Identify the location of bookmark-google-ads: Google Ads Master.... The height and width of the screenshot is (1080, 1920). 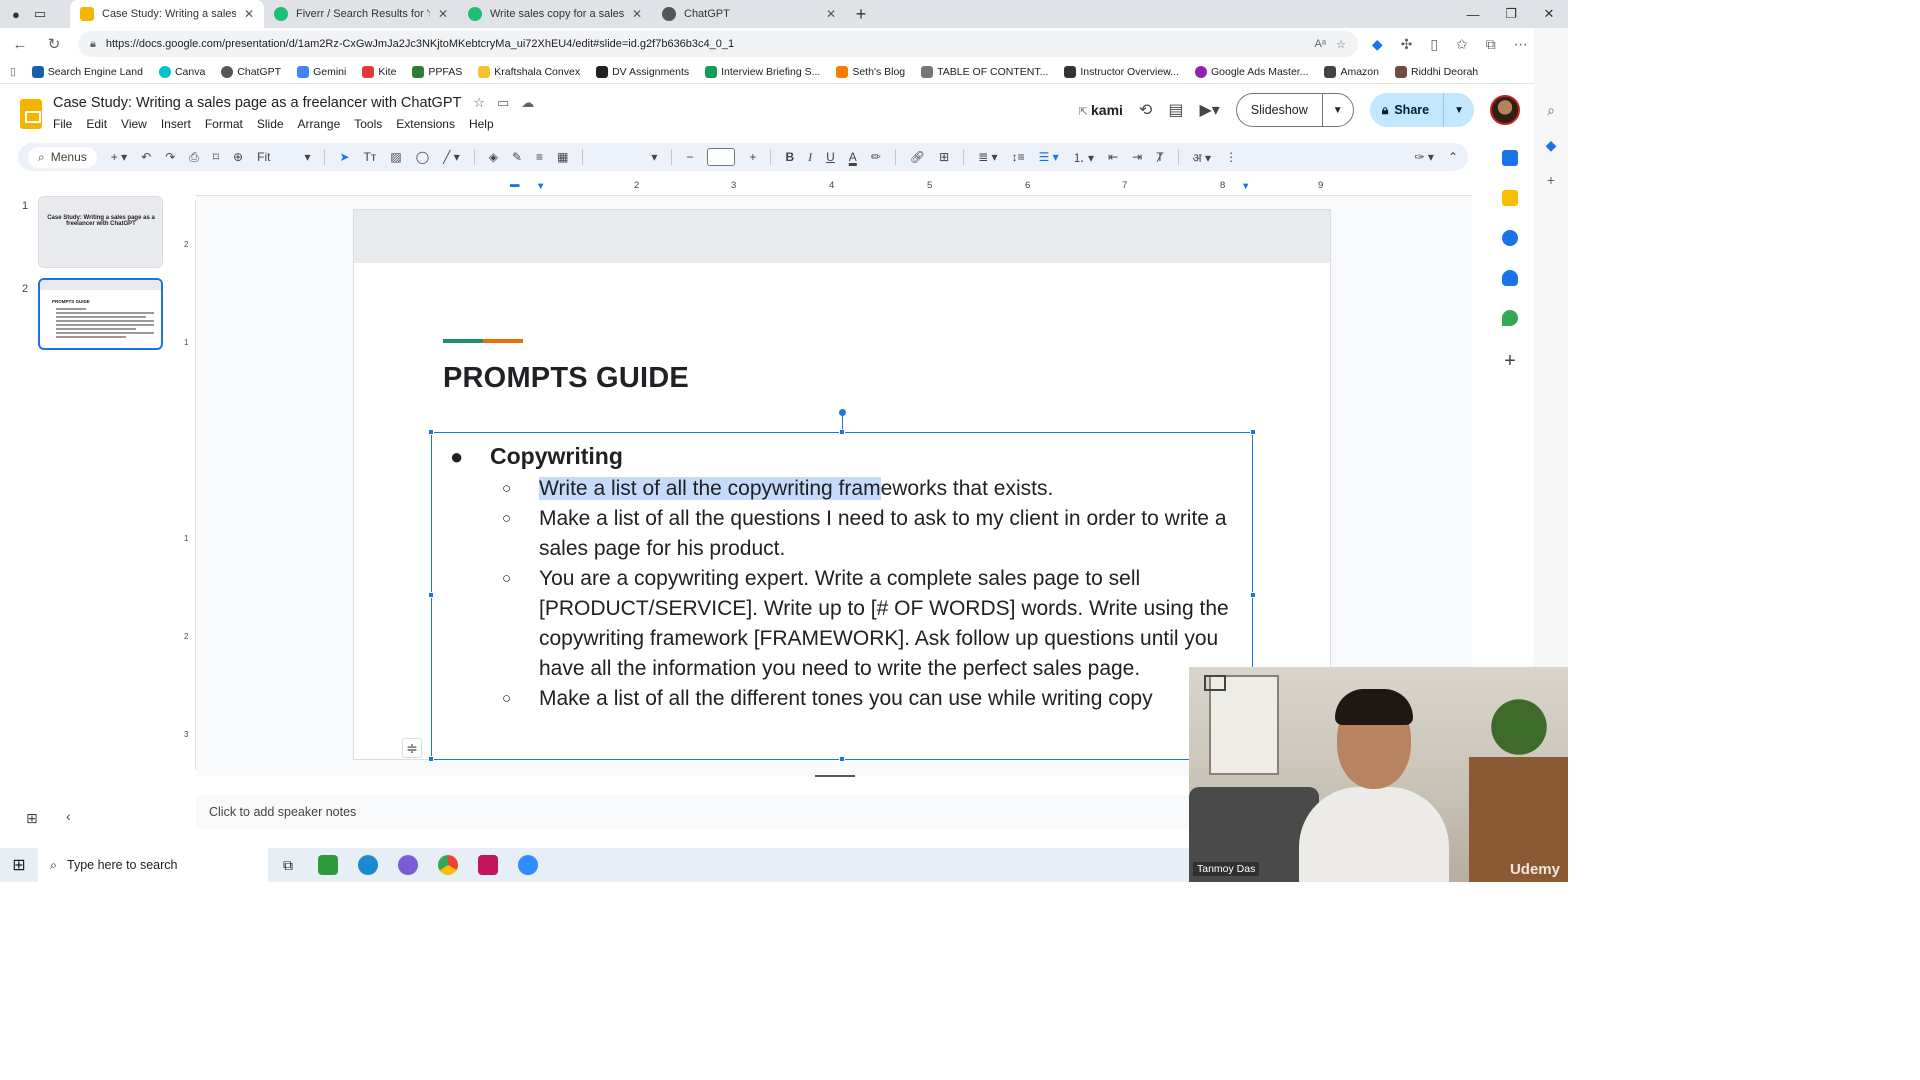
(1251, 71).